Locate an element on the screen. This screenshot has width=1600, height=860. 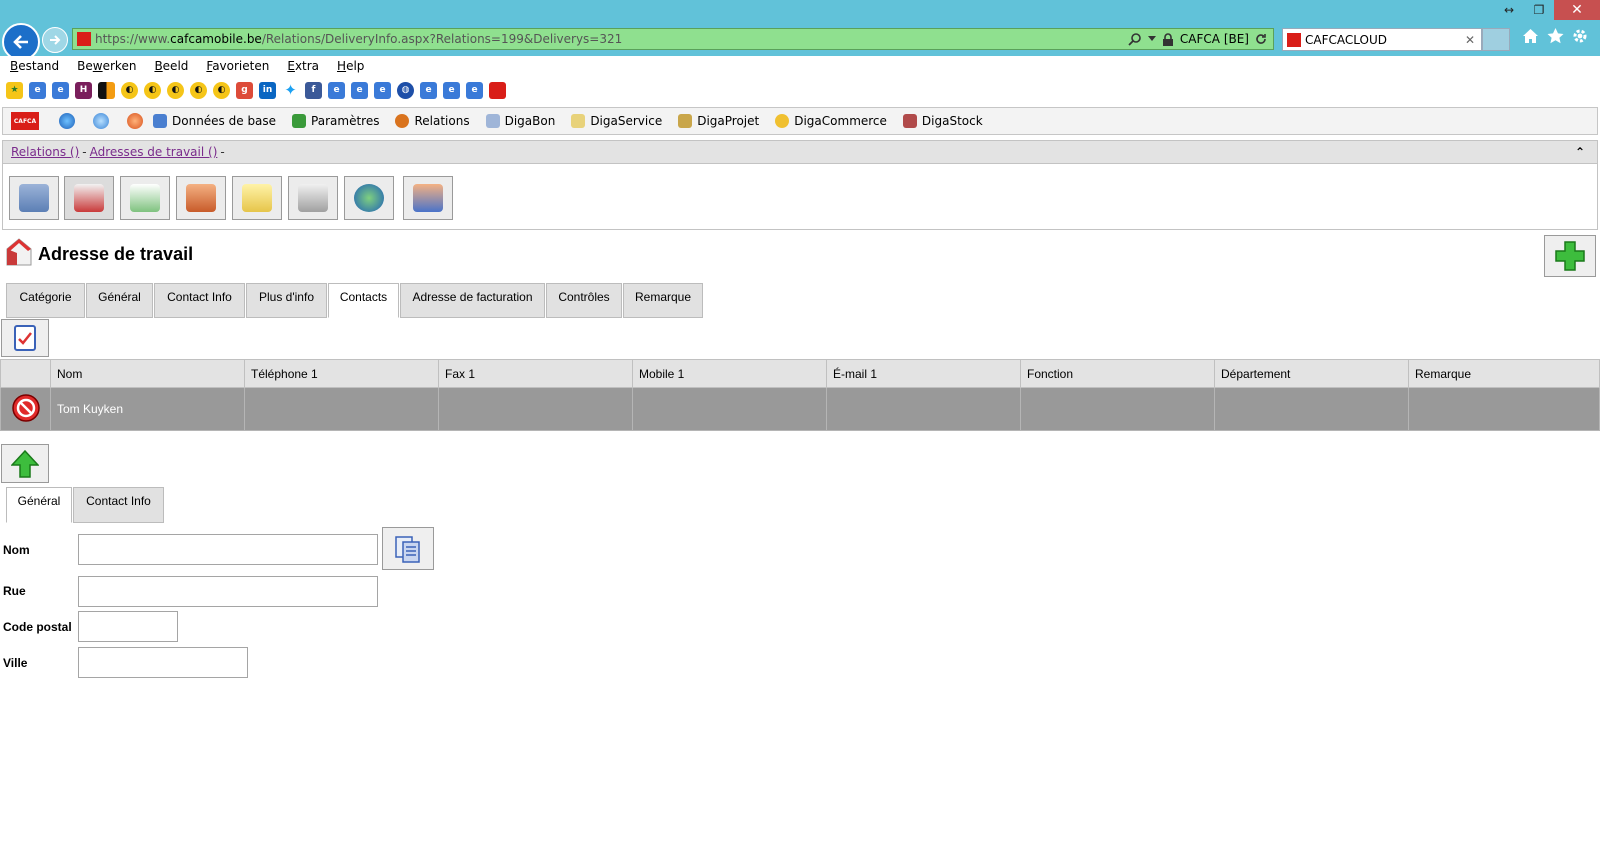
breadcrumb-relations: Relations () is located at coordinates (45, 152).